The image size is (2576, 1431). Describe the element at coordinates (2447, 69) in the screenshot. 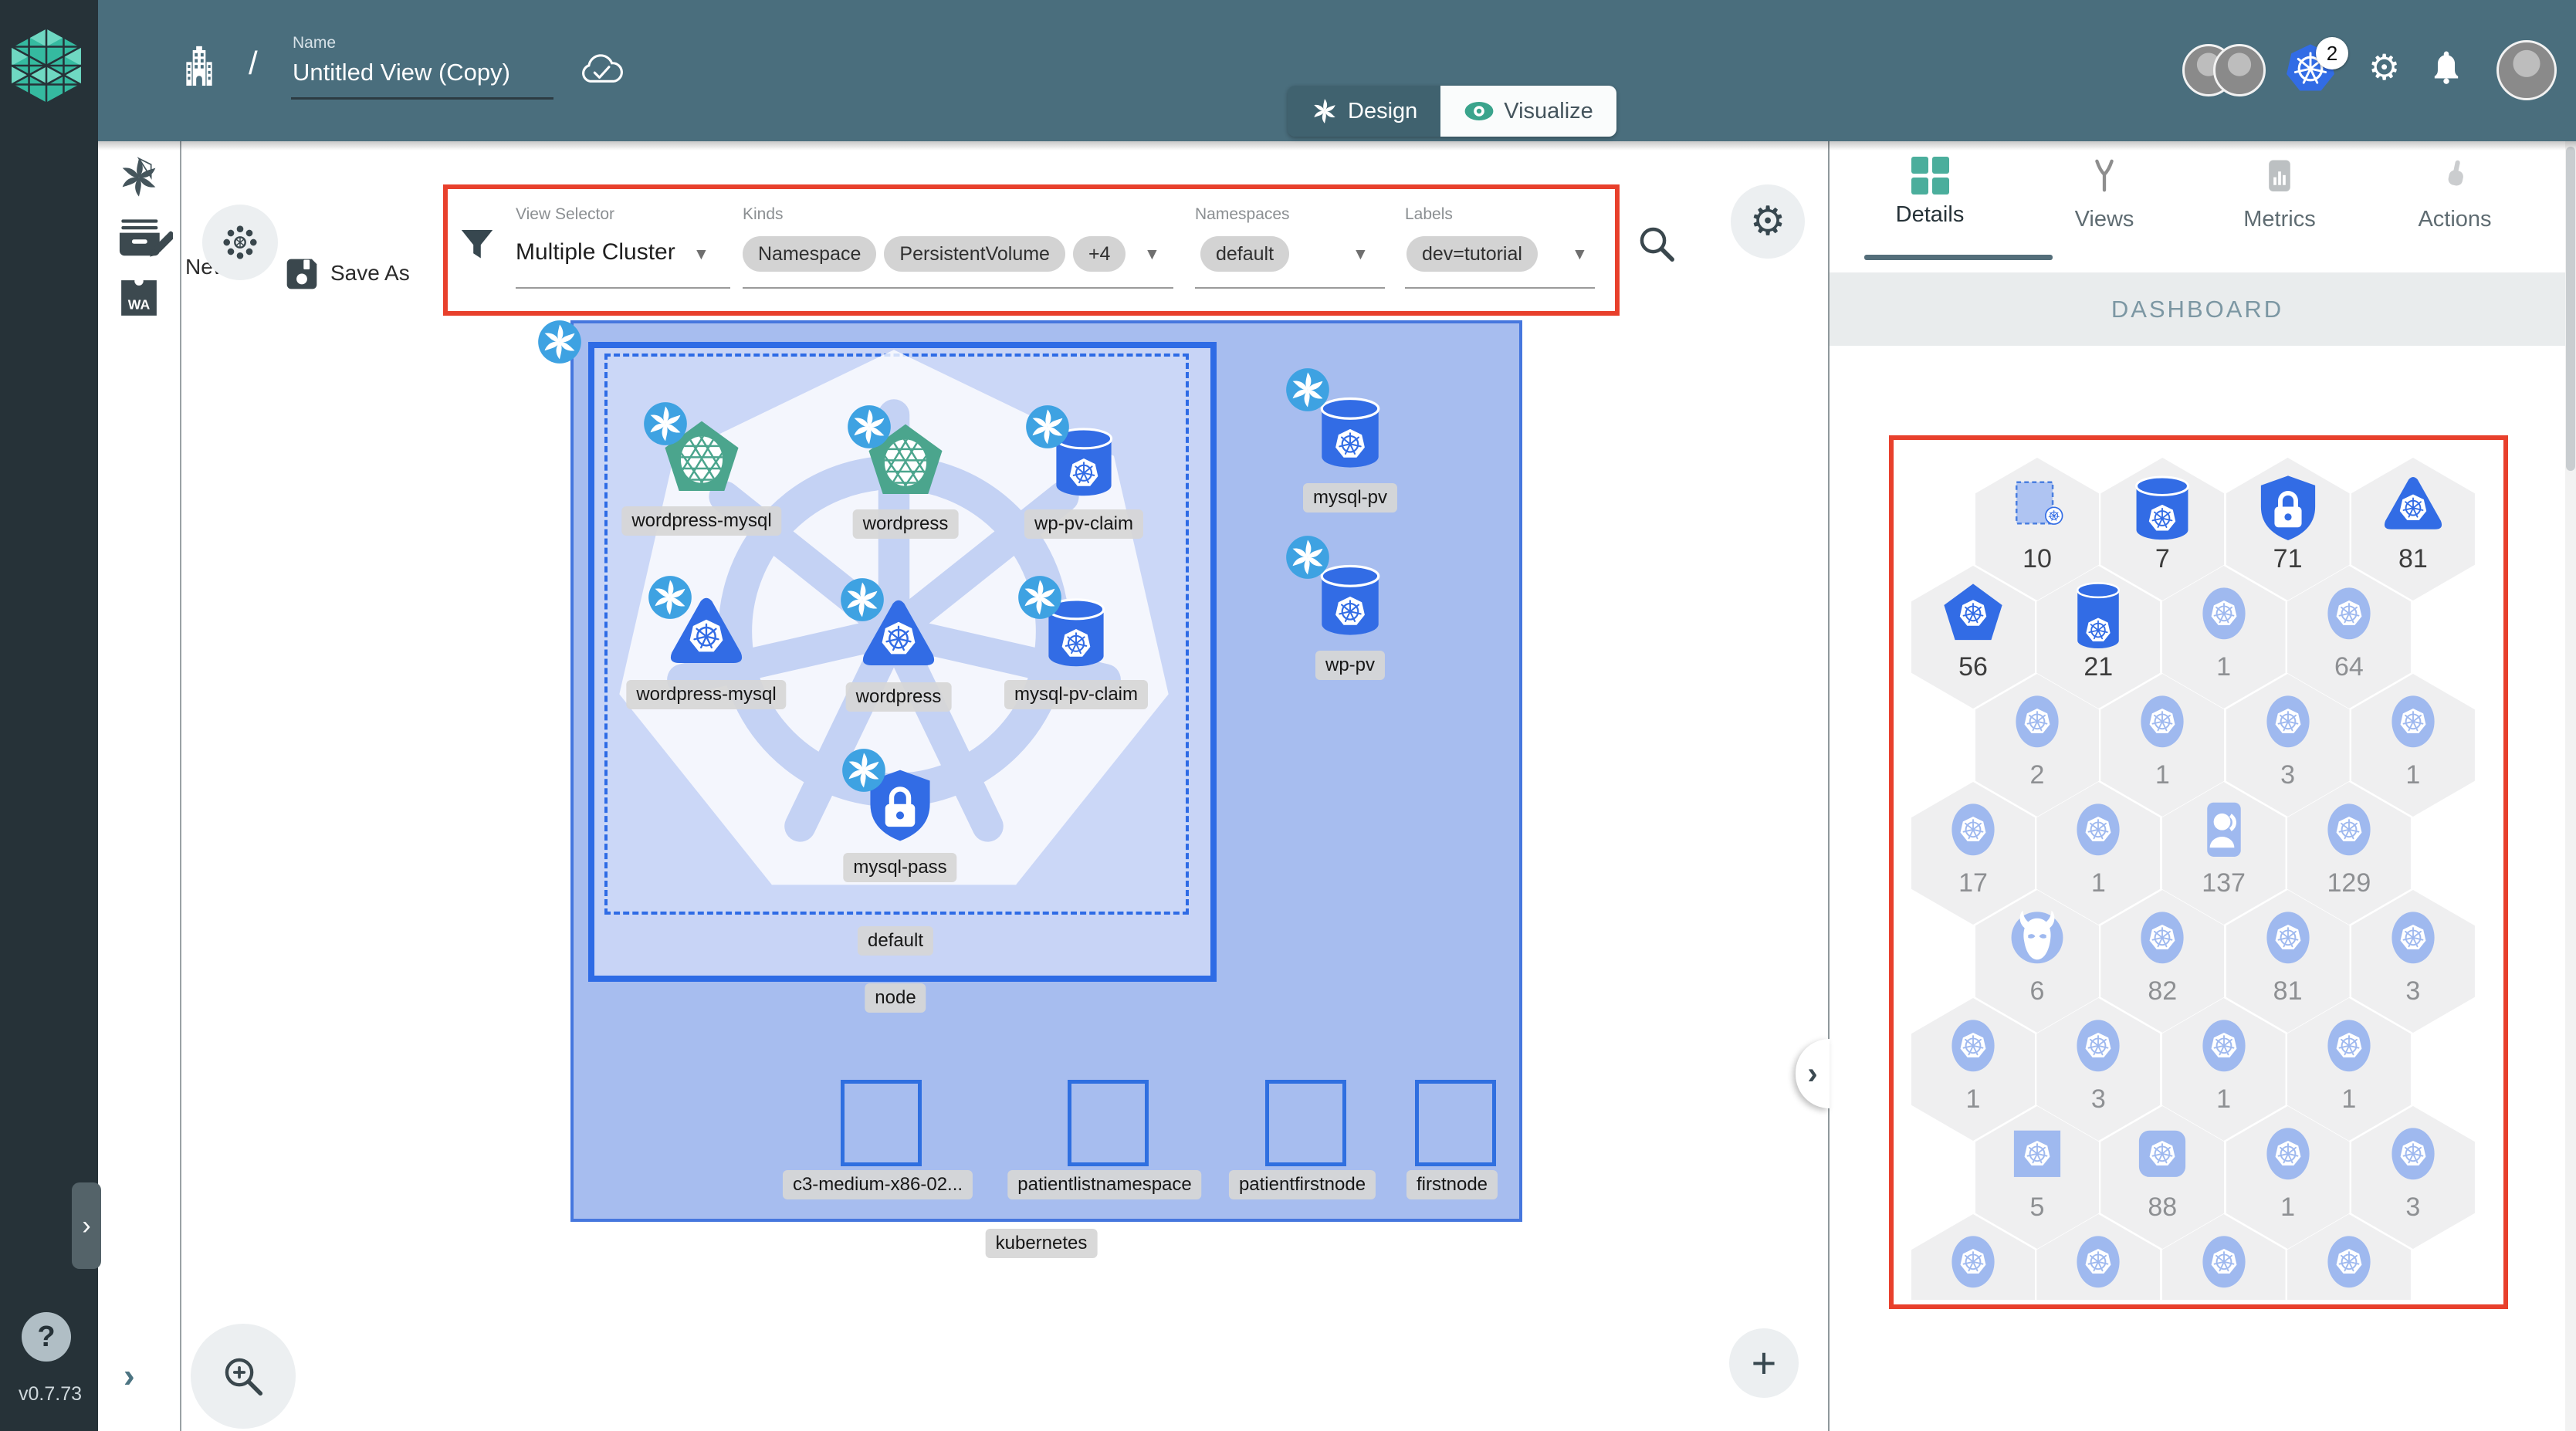

I see `notifications-bell-icon` at that location.